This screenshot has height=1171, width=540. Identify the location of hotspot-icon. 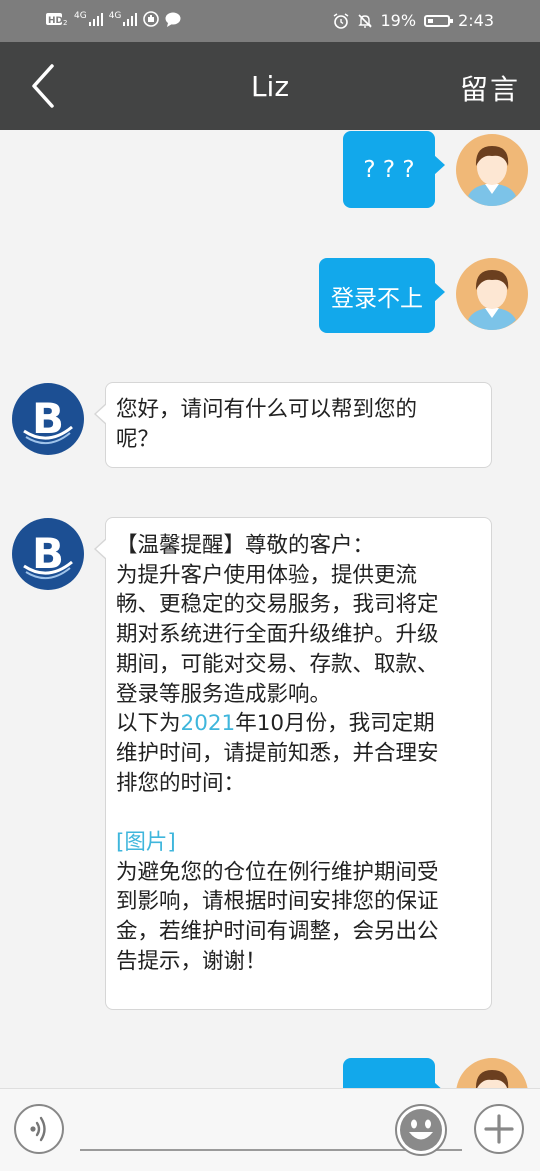
(151, 19).